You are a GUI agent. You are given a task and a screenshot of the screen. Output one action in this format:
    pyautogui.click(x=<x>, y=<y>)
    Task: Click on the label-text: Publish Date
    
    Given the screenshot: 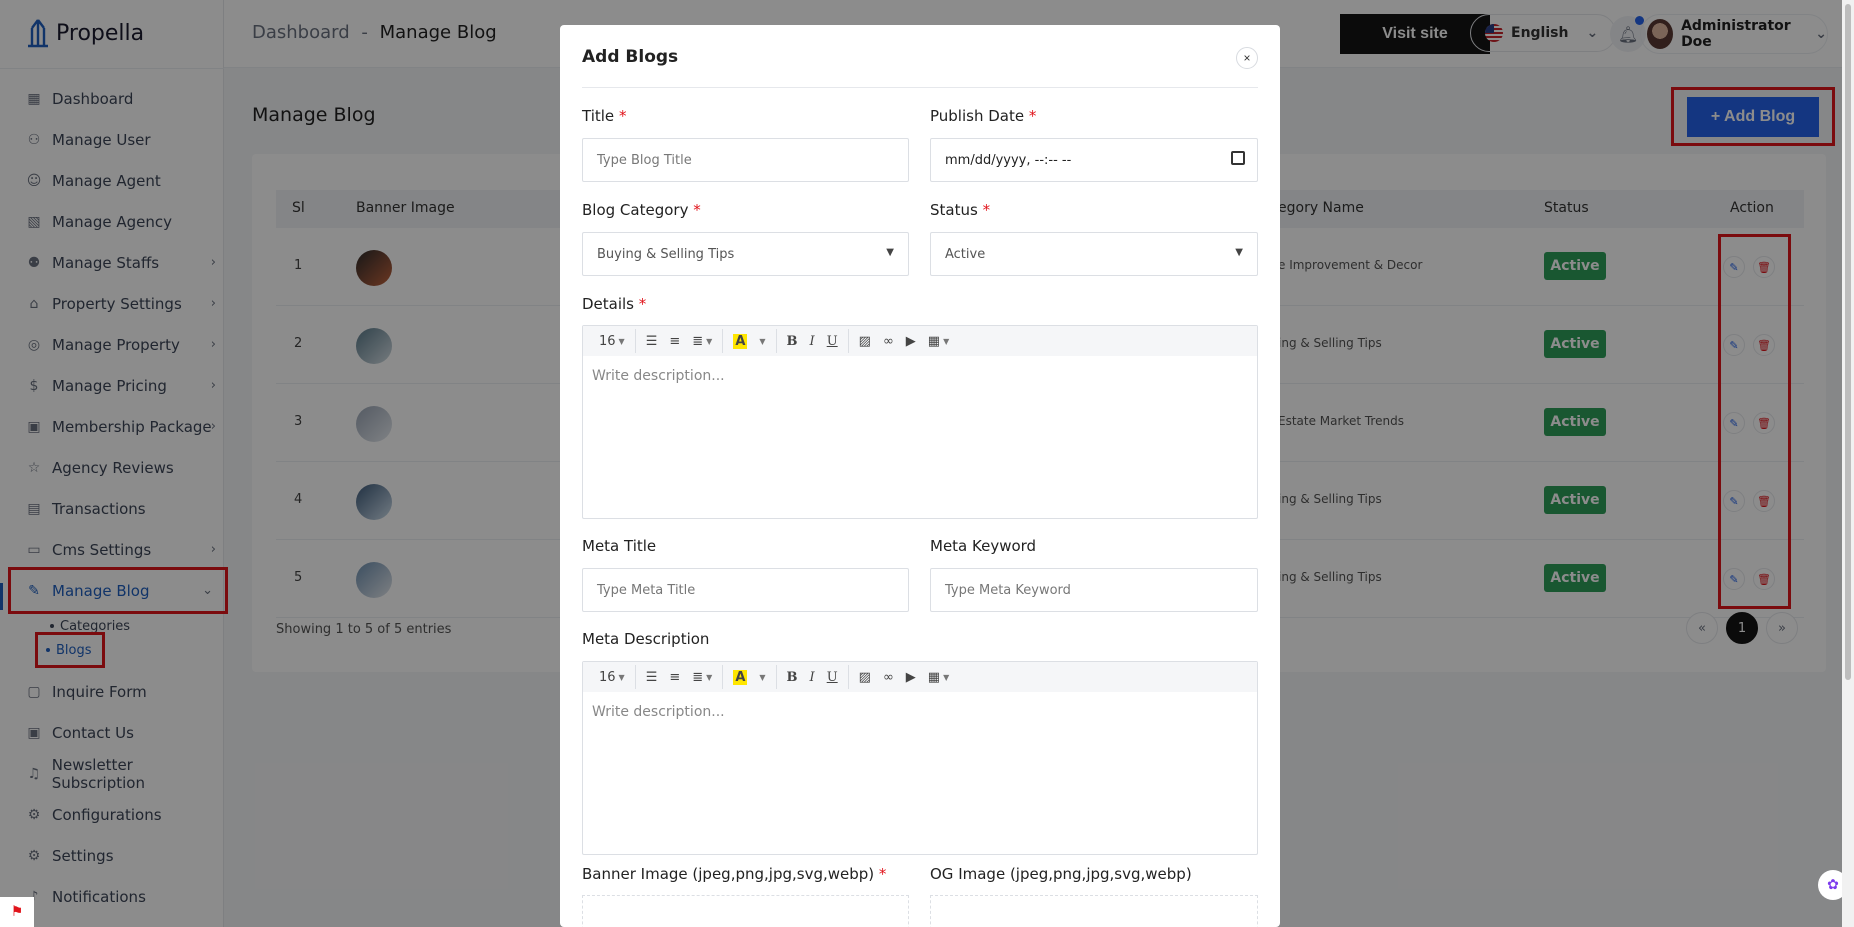 What is the action you would take?
    pyautogui.click(x=977, y=116)
    